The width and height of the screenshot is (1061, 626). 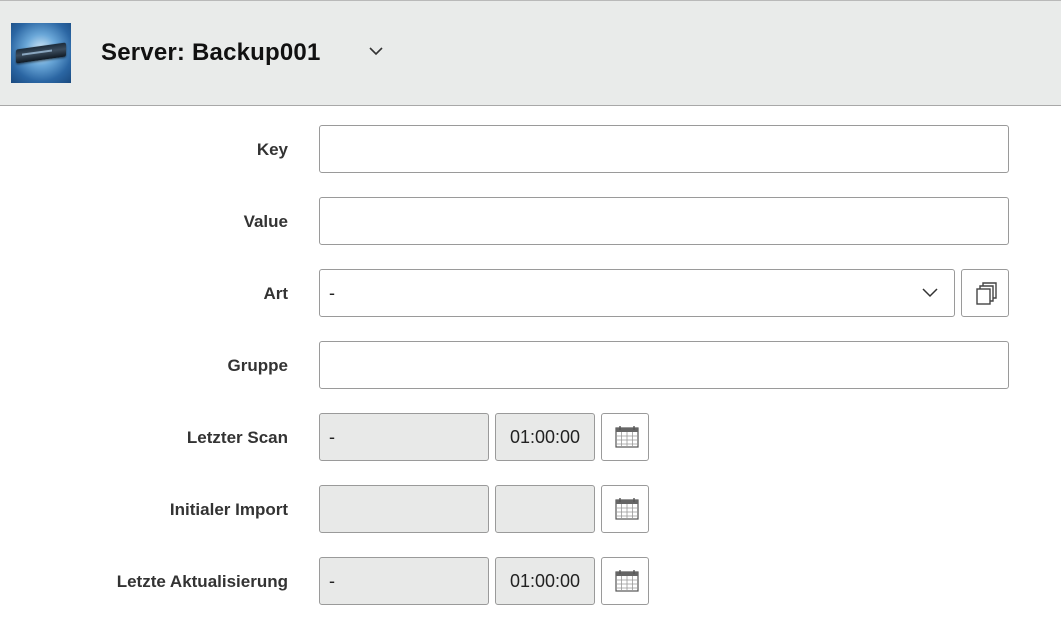 I want to click on letzter-scan-date: -, so click(x=404, y=437).